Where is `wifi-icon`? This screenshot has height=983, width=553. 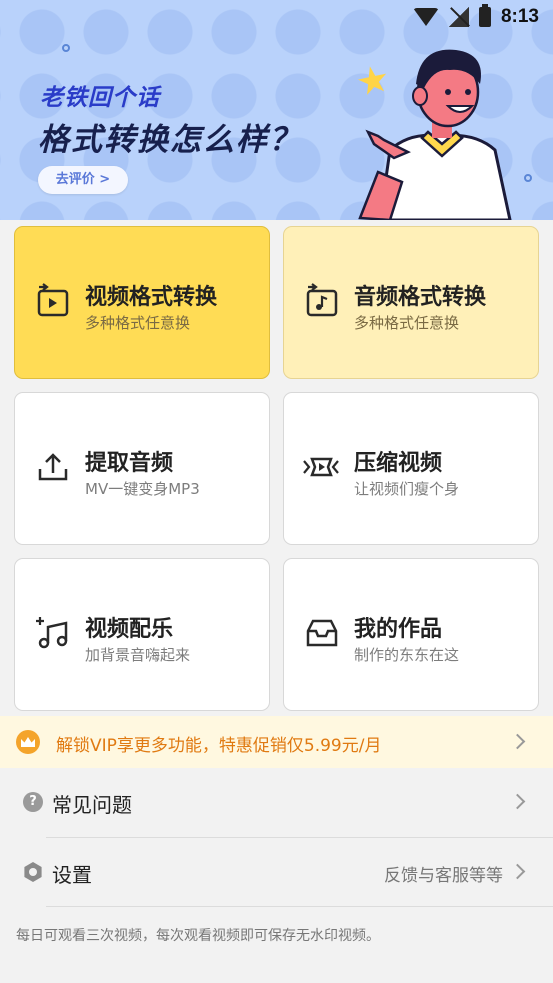 wifi-icon is located at coordinates (425, 17).